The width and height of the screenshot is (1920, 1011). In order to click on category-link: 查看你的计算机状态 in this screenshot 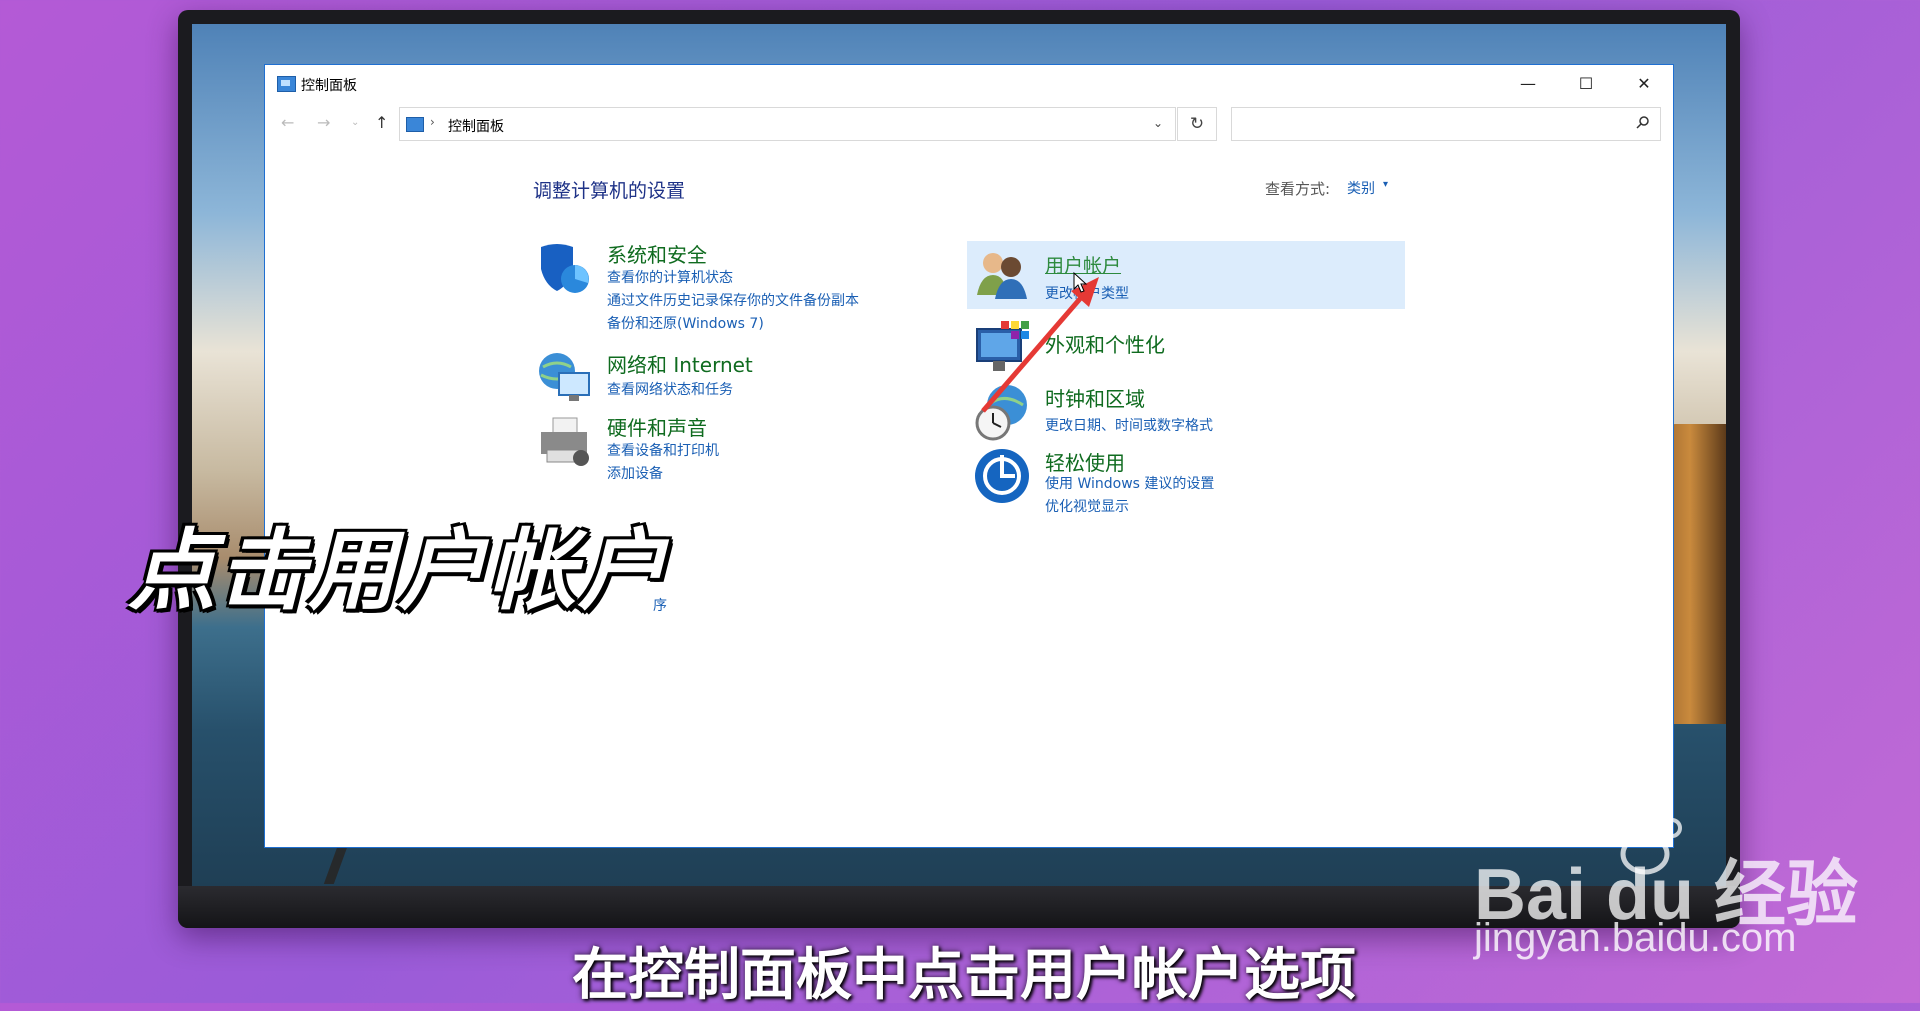, I will do `click(670, 277)`.